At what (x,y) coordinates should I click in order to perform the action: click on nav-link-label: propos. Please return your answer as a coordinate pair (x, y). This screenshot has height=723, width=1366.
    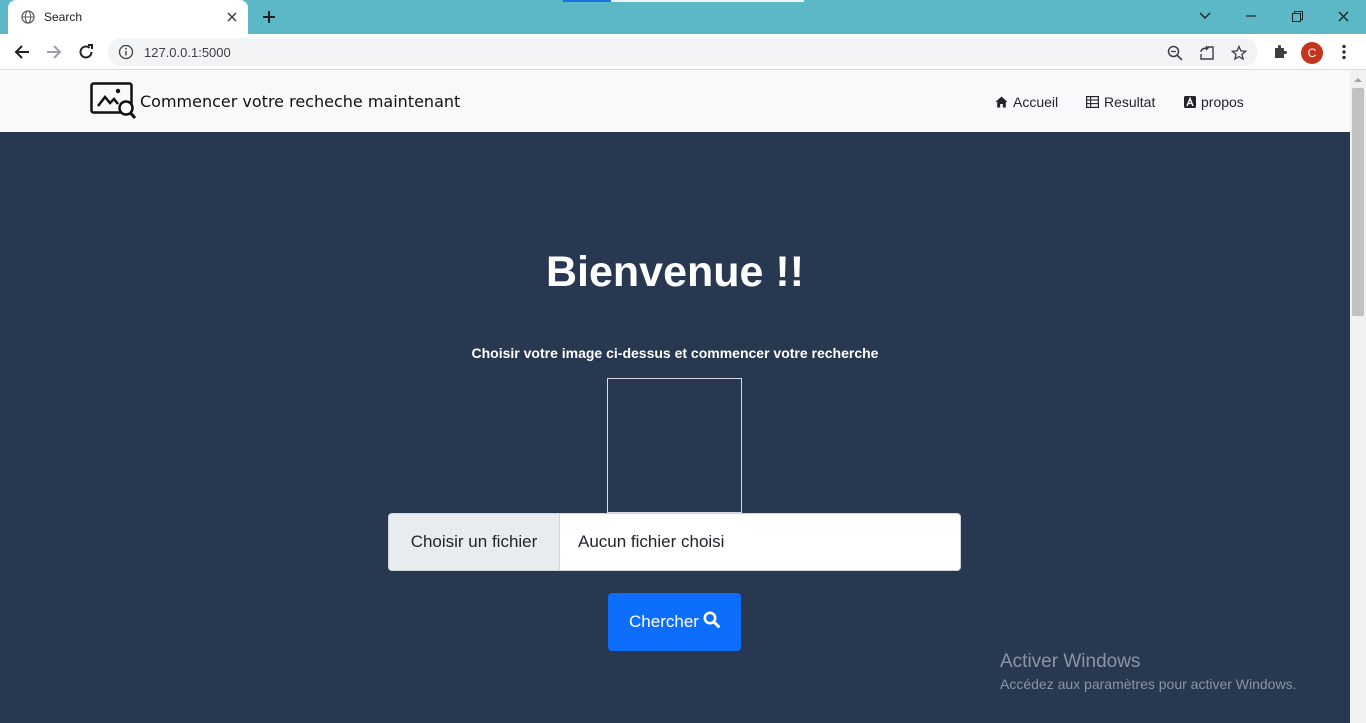
    Looking at the image, I should click on (1222, 102).